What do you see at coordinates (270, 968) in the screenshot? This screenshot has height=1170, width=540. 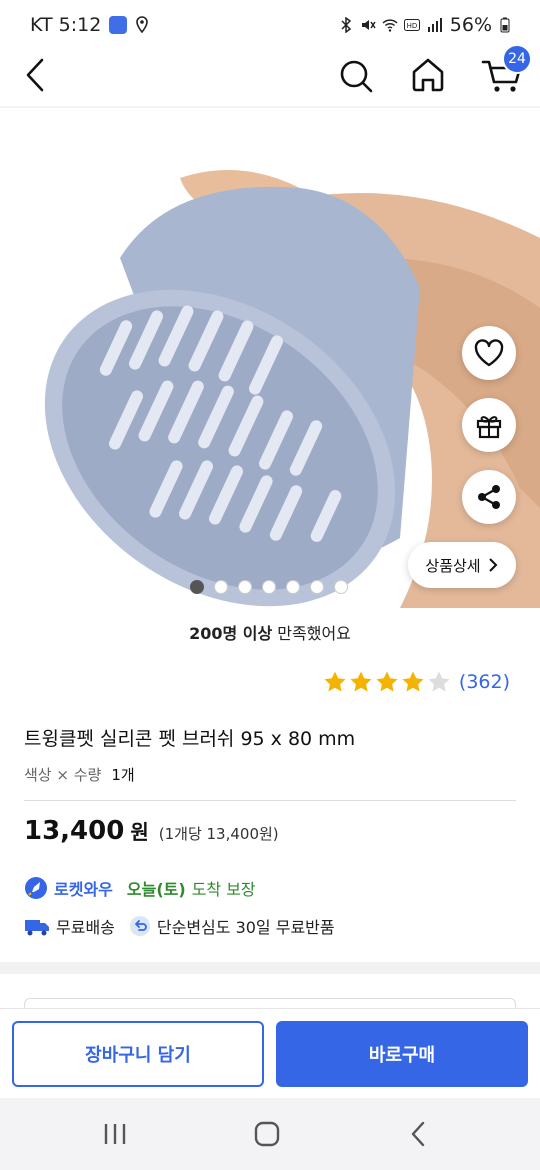 I see `section-divider` at bounding box center [270, 968].